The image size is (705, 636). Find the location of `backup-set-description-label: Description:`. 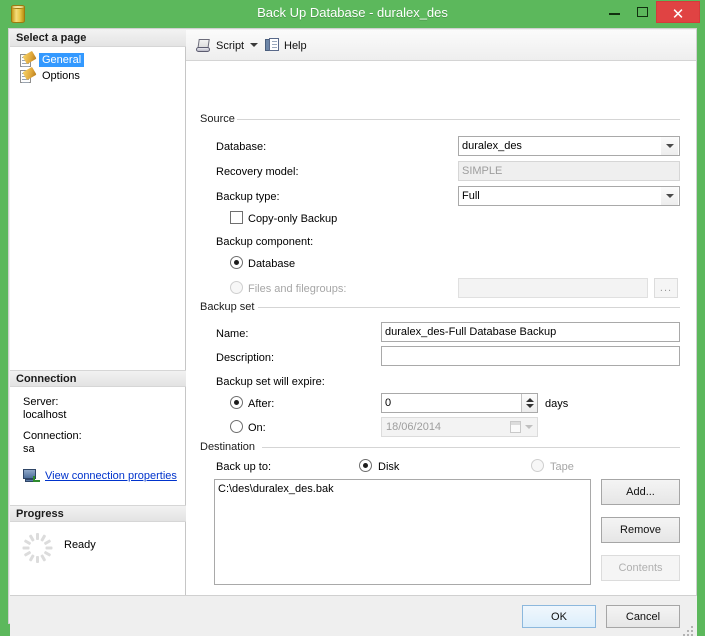

backup-set-description-label: Description: is located at coordinates (245, 358).